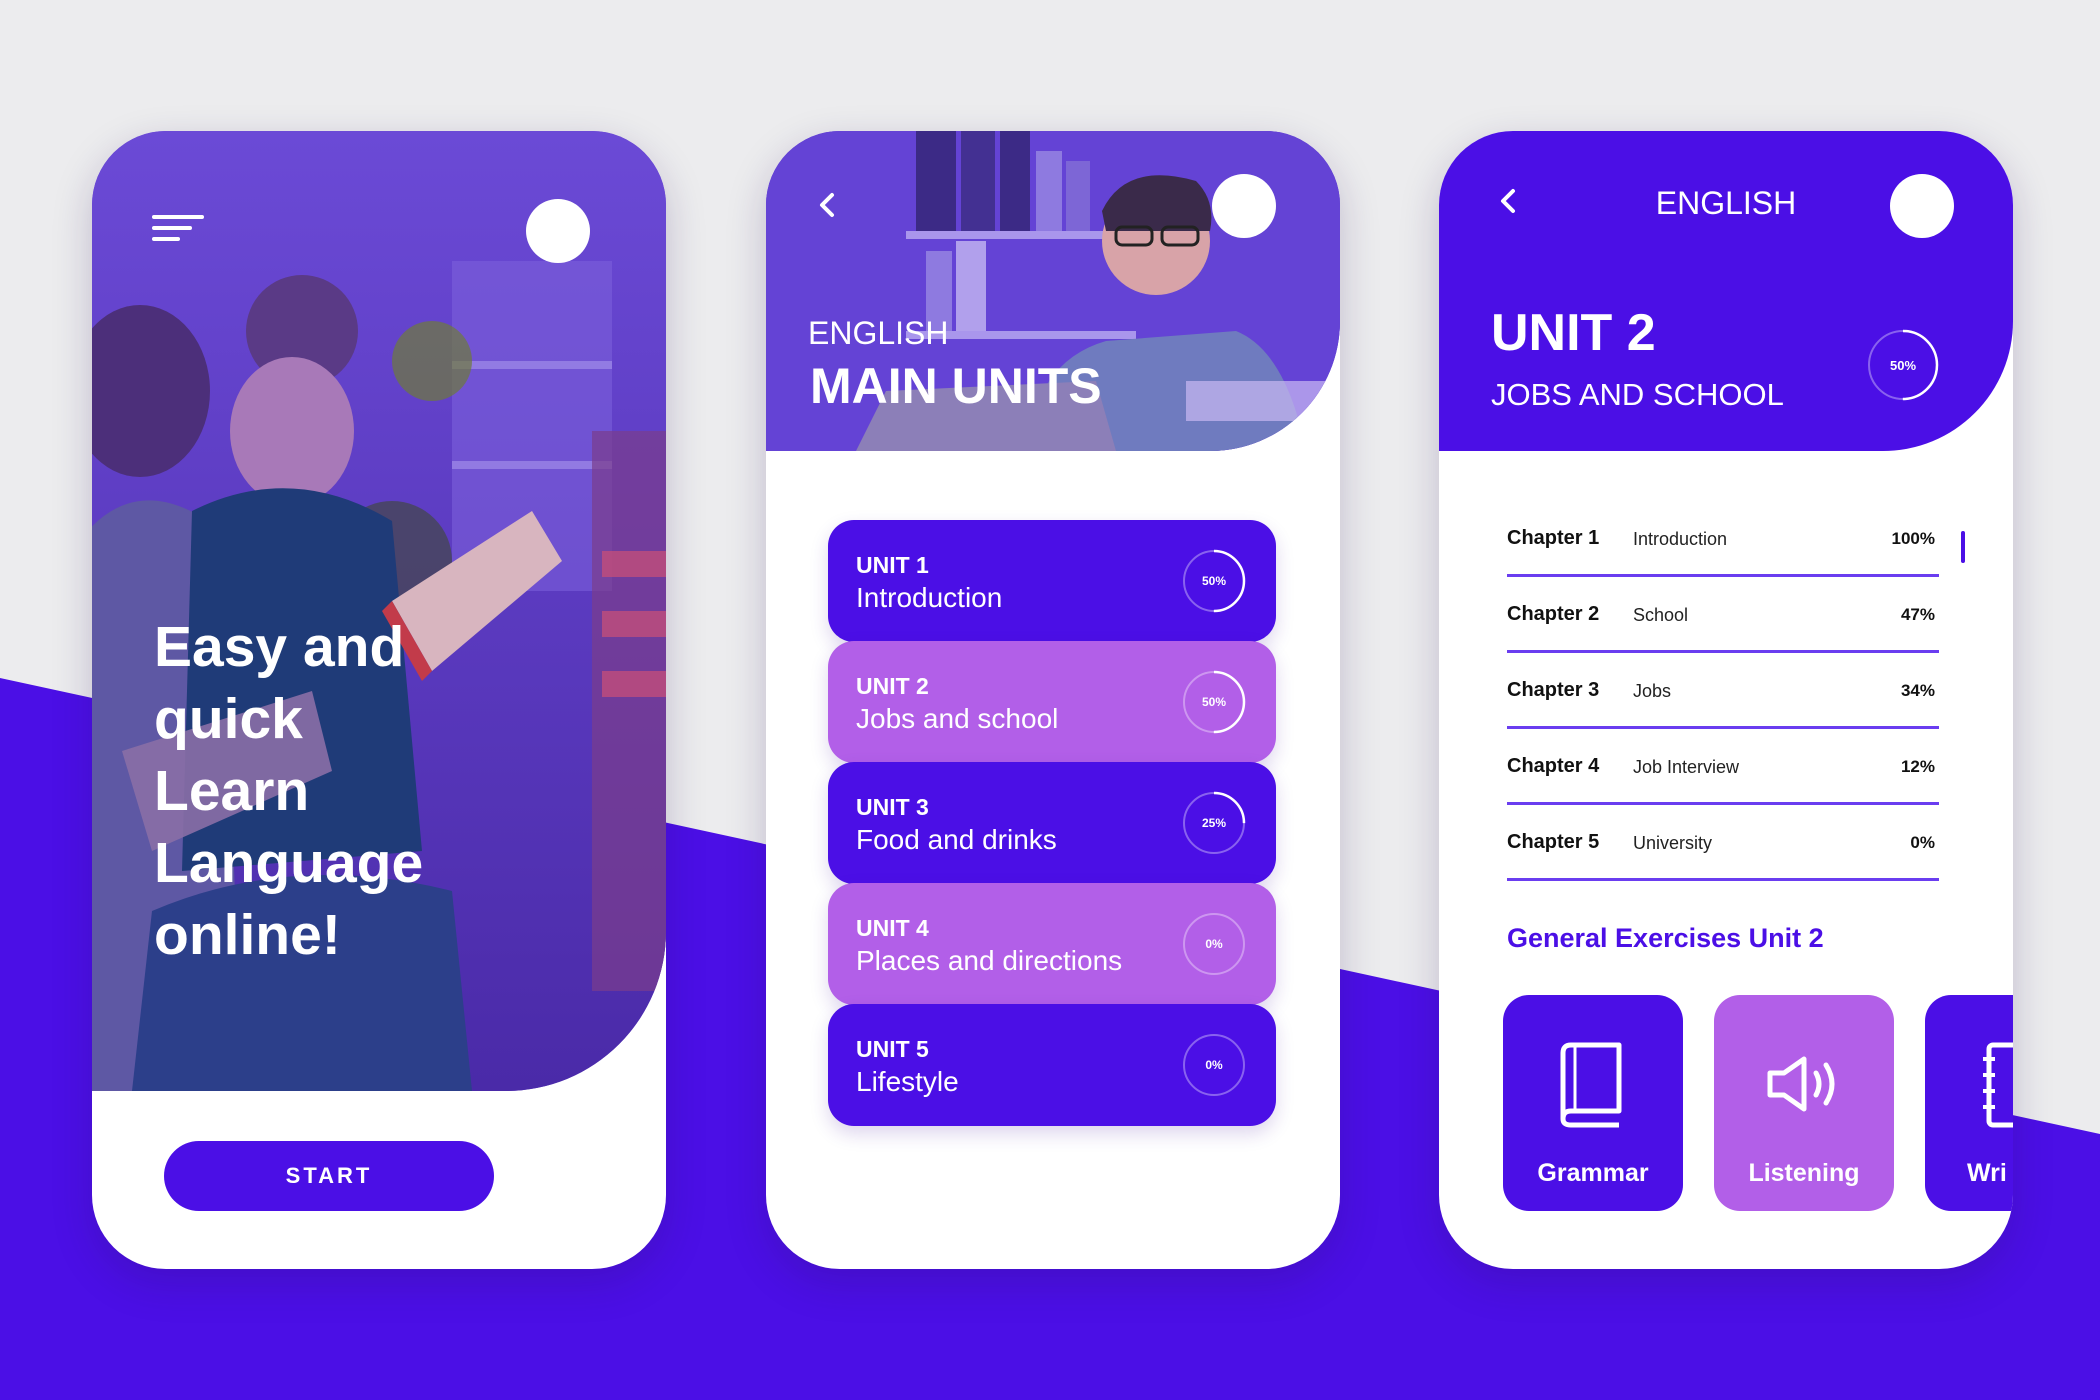 The width and height of the screenshot is (2100, 1400). I want to click on start-button: START, so click(329, 1176).